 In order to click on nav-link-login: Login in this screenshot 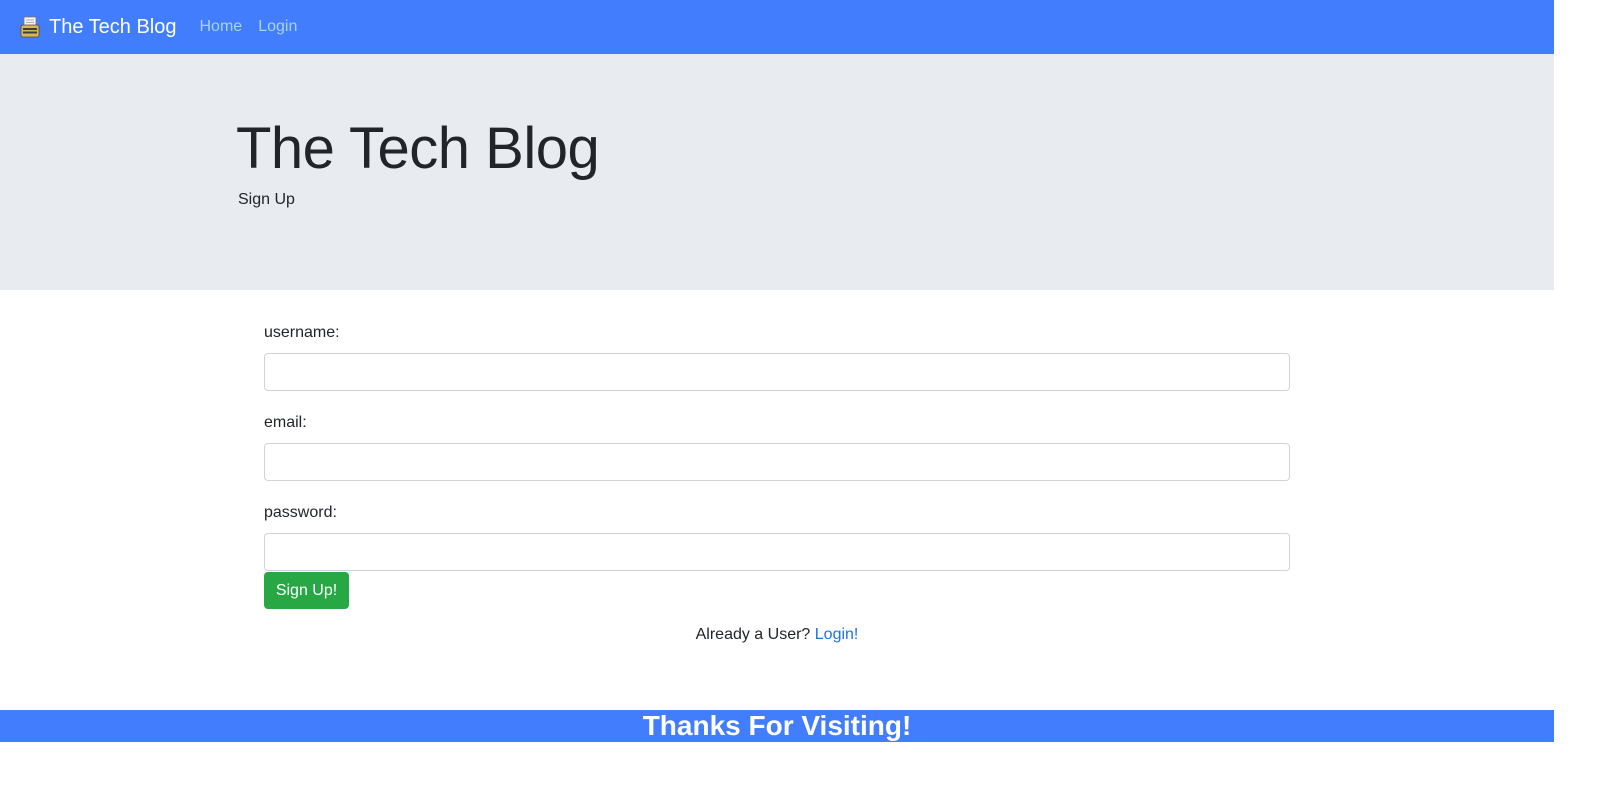, I will do `click(277, 27)`.